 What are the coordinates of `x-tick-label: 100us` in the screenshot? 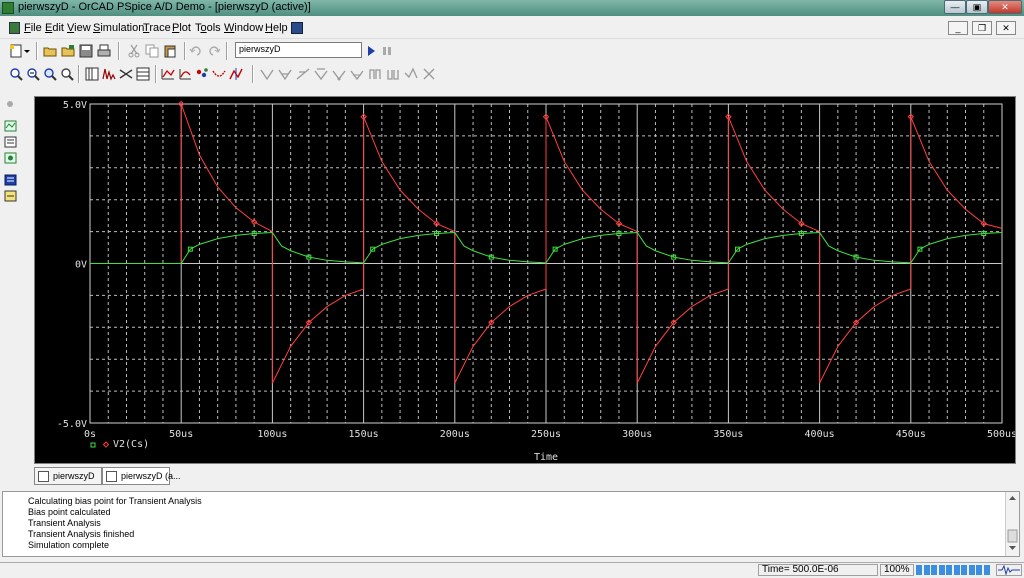 It's located at (272, 434).